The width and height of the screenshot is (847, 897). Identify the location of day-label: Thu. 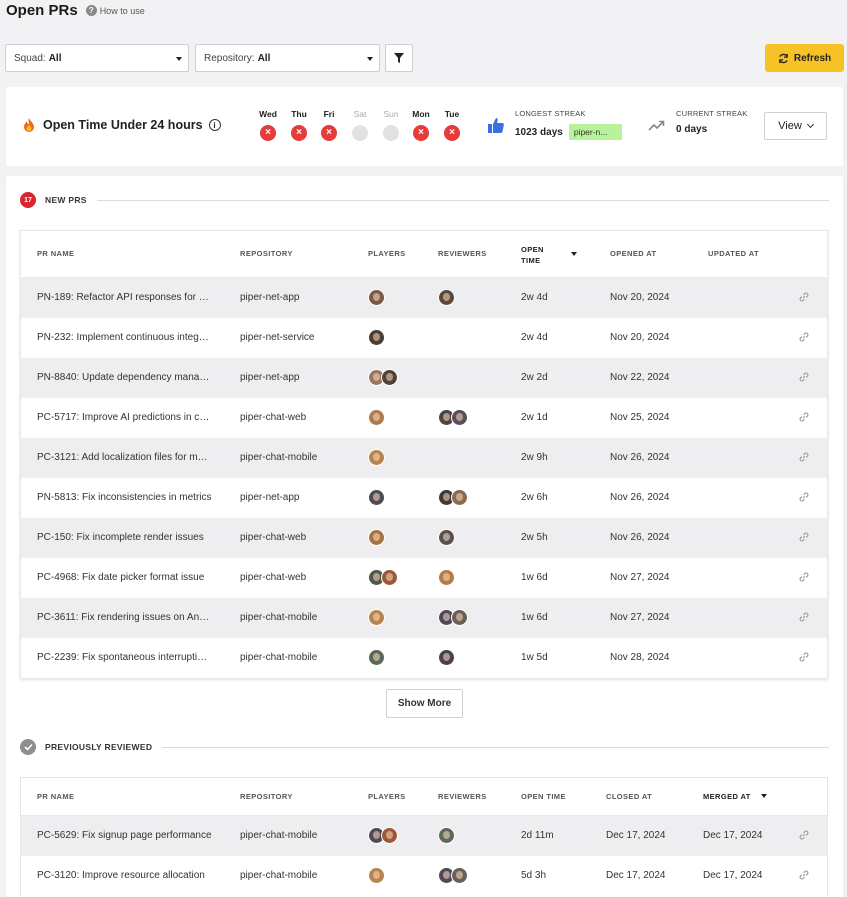
(299, 114).